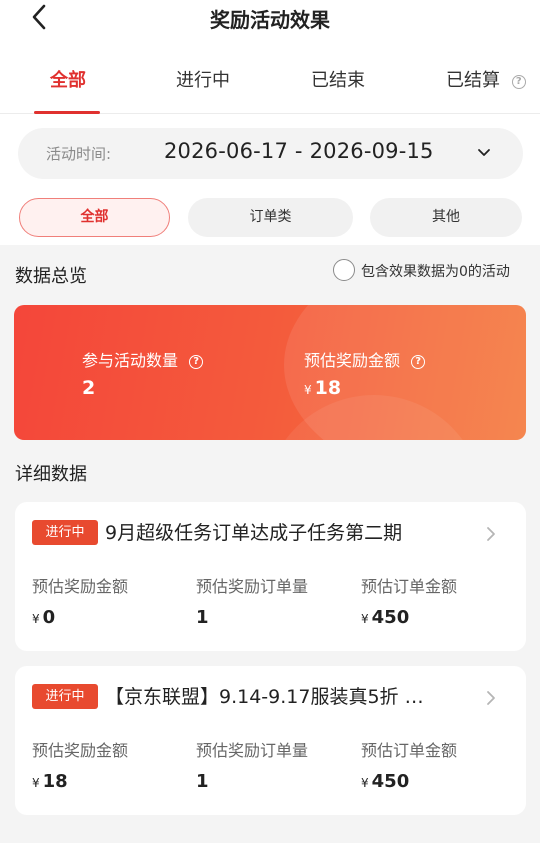 This screenshot has height=843, width=540. What do you see at coordinates (338, 79) in the screenshot?
I see `tab-ended: 已结束` at bounding box center [338, 79].